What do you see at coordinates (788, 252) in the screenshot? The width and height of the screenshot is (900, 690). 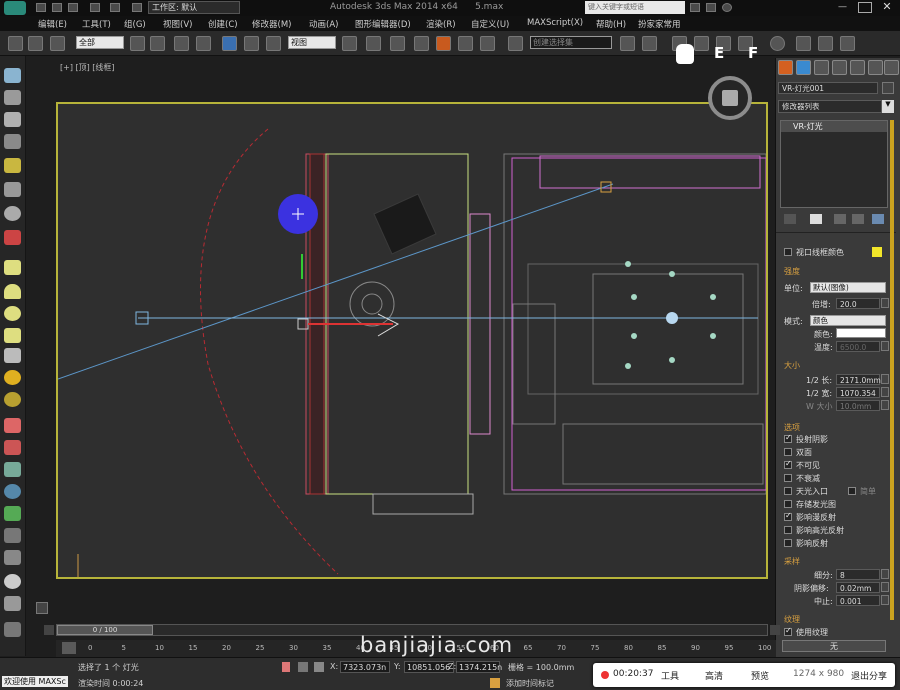 I see `viewport-wire-color-checkbox` at bounding box center [788, 252].